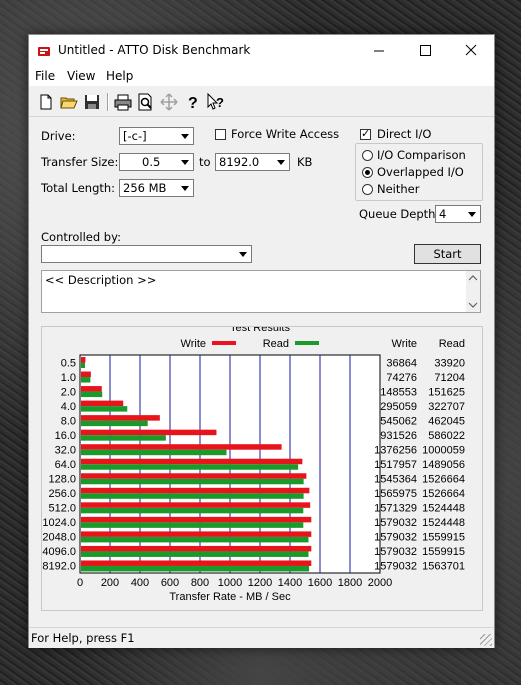 The width and height of the screenshot is (521, 685). I want to click on read-value: 1526664, so click(443, 480).